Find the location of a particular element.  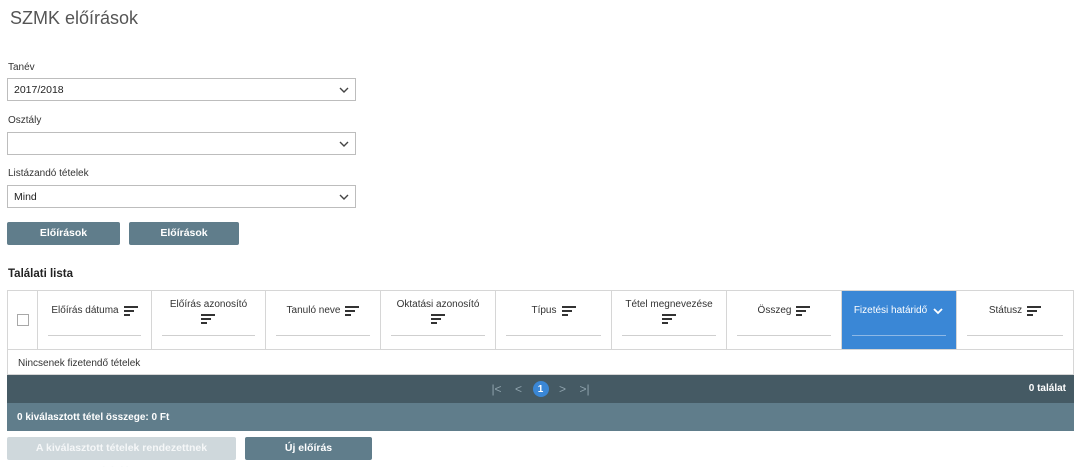

page-title: SZMK előírások is located at coordinates (74, 18).